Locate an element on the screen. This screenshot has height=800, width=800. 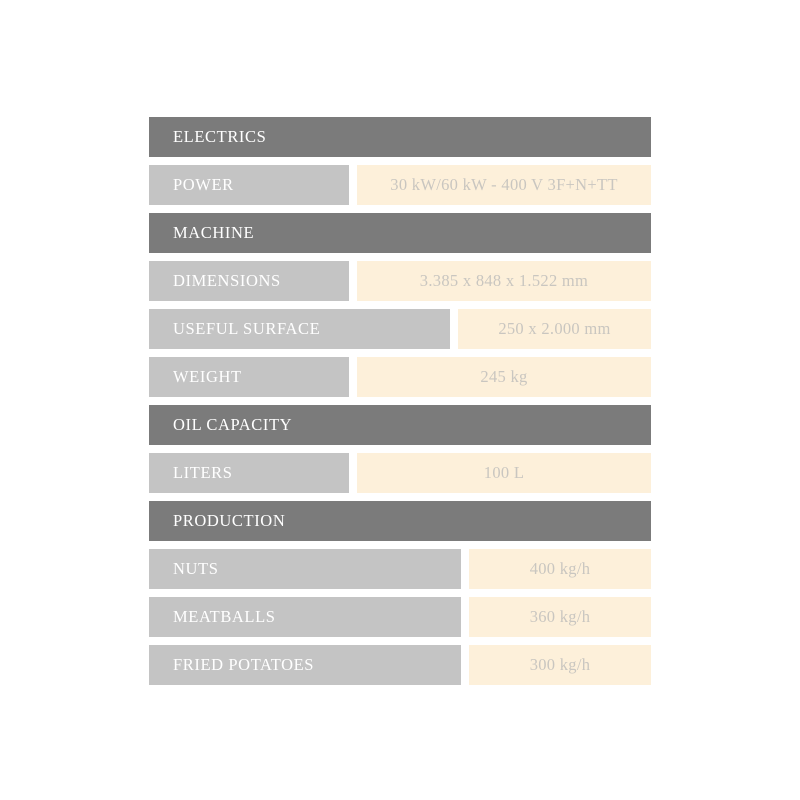
spec-value-cell: 360 kg/h is located at coordinates (560, 617).